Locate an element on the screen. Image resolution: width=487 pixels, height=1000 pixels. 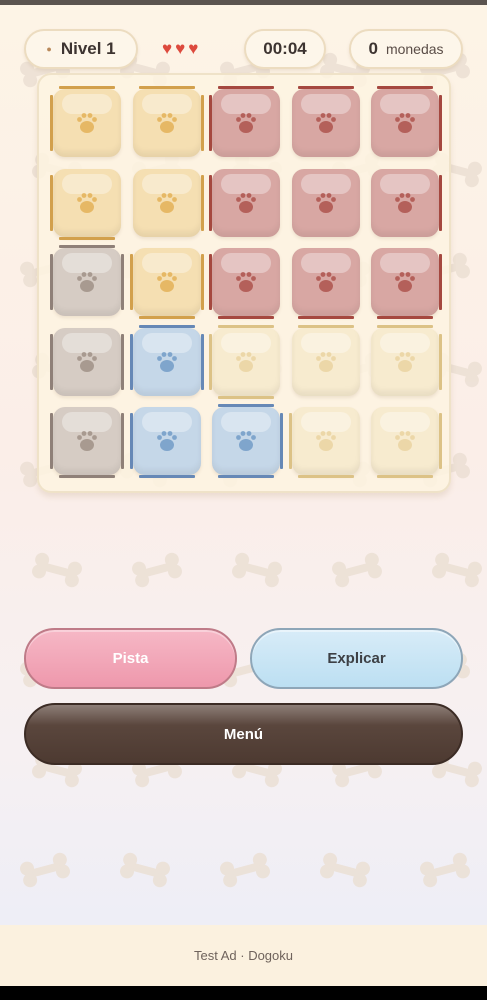
timer-pill: 00:04 is located at coordinates (285, 49).